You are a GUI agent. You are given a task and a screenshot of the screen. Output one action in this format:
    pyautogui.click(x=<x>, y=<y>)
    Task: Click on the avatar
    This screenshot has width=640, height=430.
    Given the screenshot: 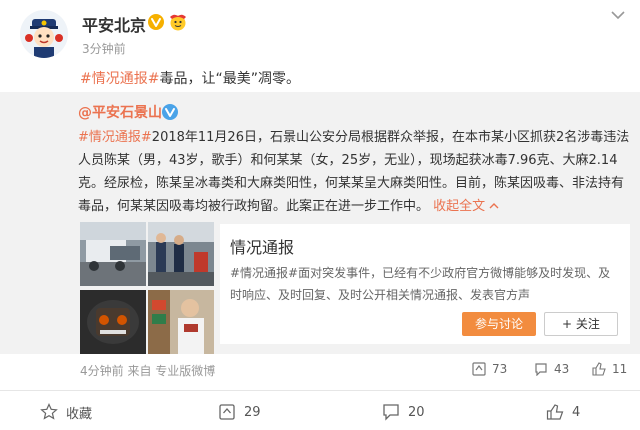 What is the action you would take?
    pyautogui.click(x=44, y=34)
    